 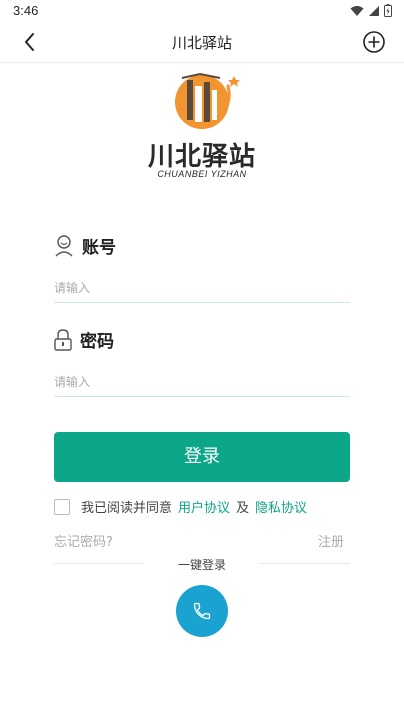 I want to click on signal-icon, so click(x=374, y=10).